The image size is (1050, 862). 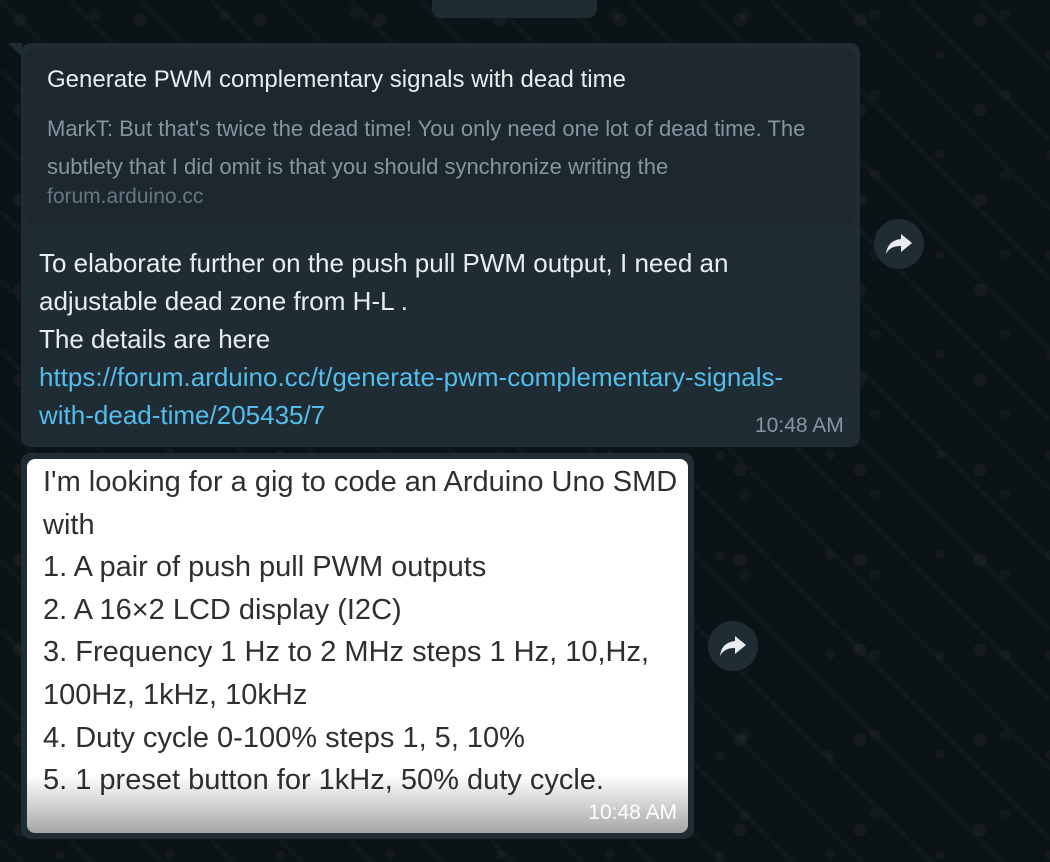 I want to click on image-text-line: 1. A pair of push pull PWM outputs, so click(x=265, y=567).